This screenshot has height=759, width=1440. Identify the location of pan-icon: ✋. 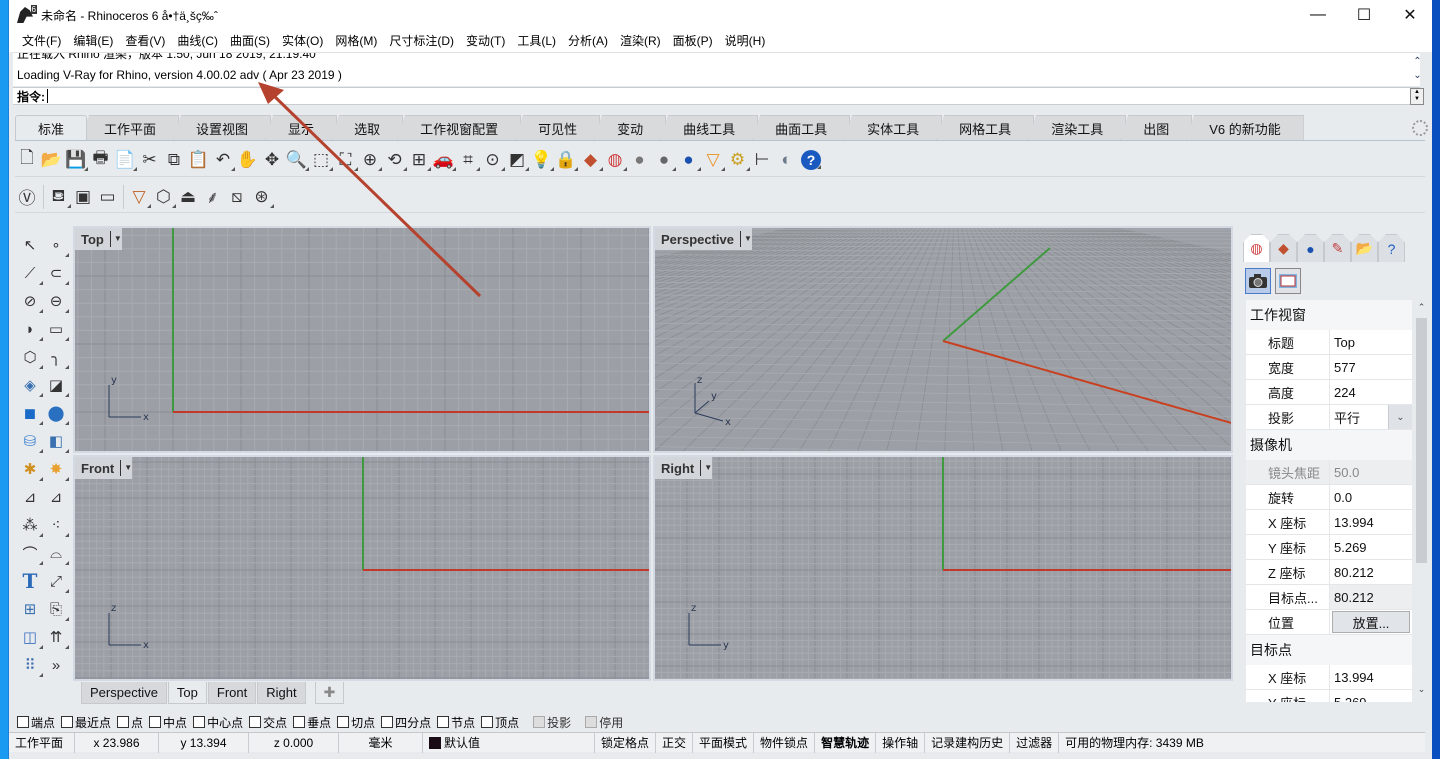
(248, 160).